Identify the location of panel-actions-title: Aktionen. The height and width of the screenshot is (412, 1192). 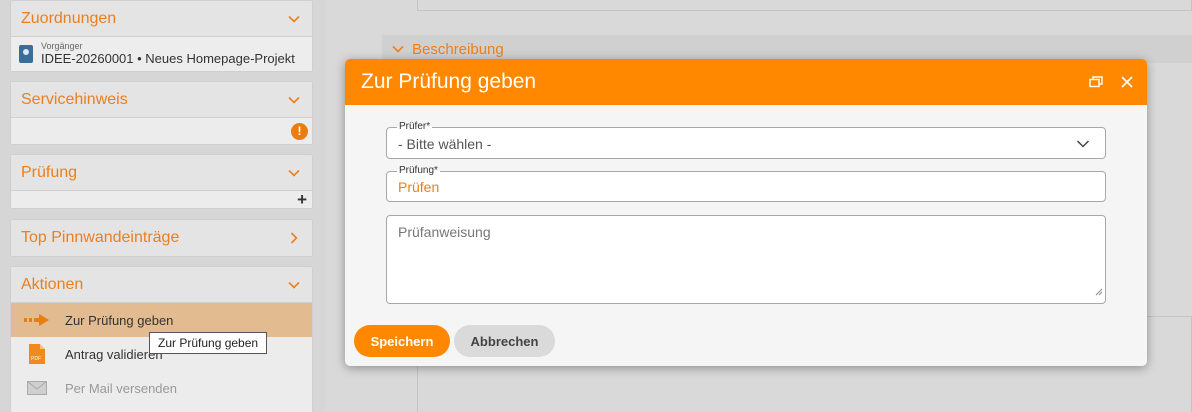
(52, 284).